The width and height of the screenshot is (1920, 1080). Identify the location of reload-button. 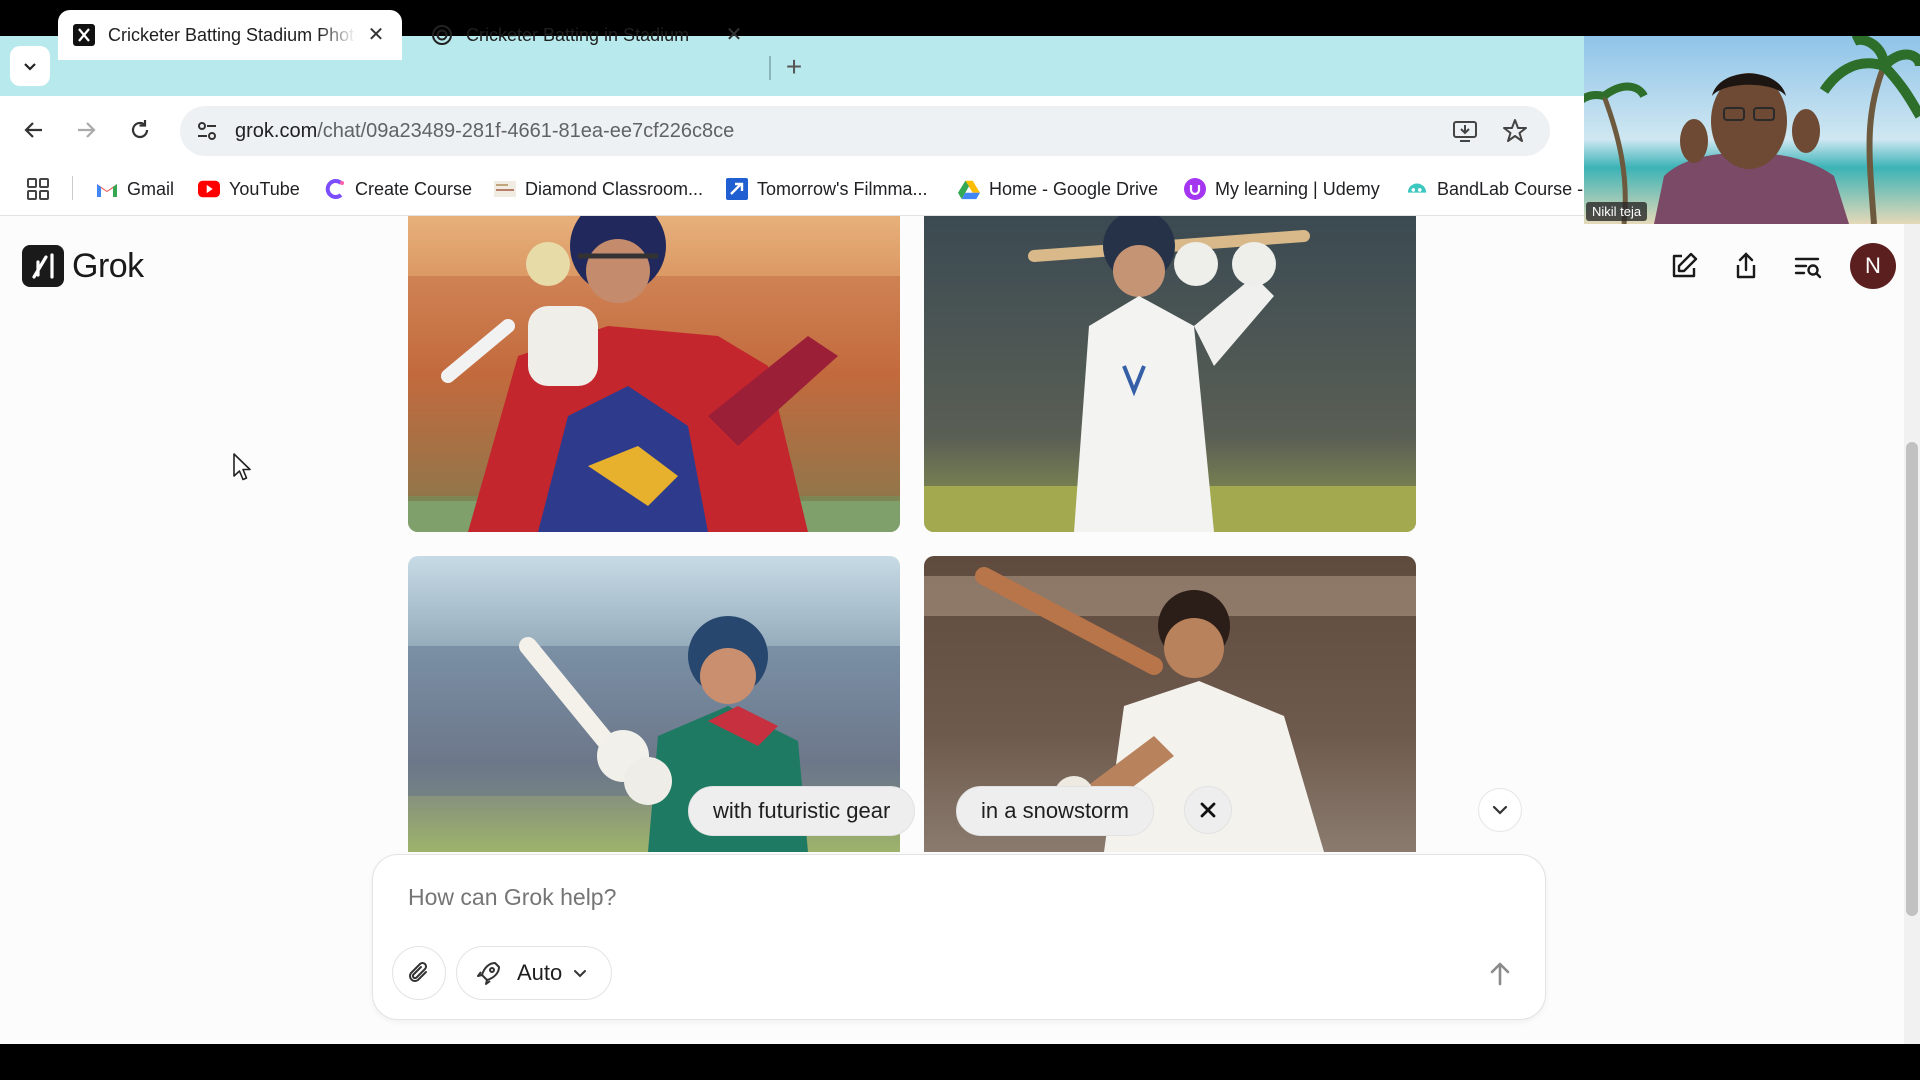
(140, 130).